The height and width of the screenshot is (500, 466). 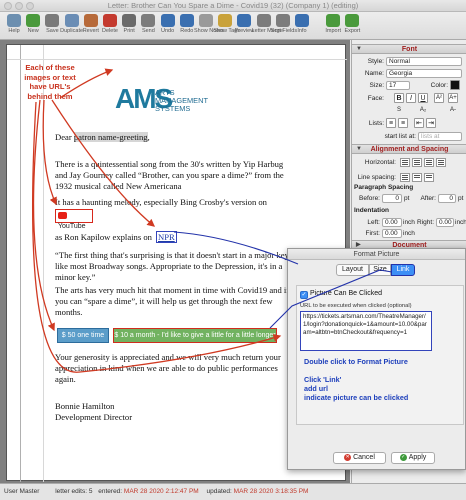 I want to click on youtube-label: YouTube, so click(x=72, y=226).